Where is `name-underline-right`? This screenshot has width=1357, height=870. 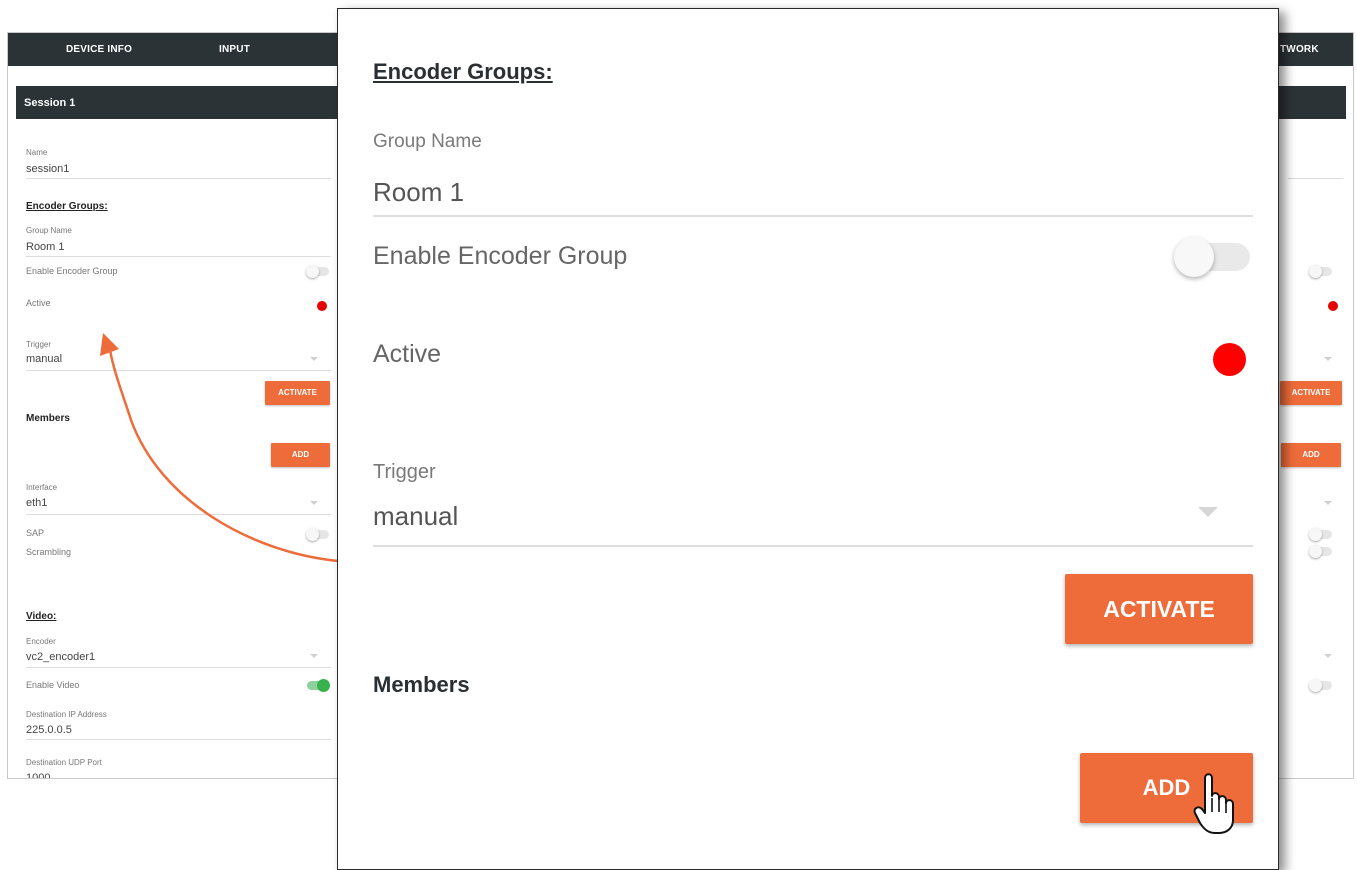
name-underline-right is located at coordinates (1315, 178).